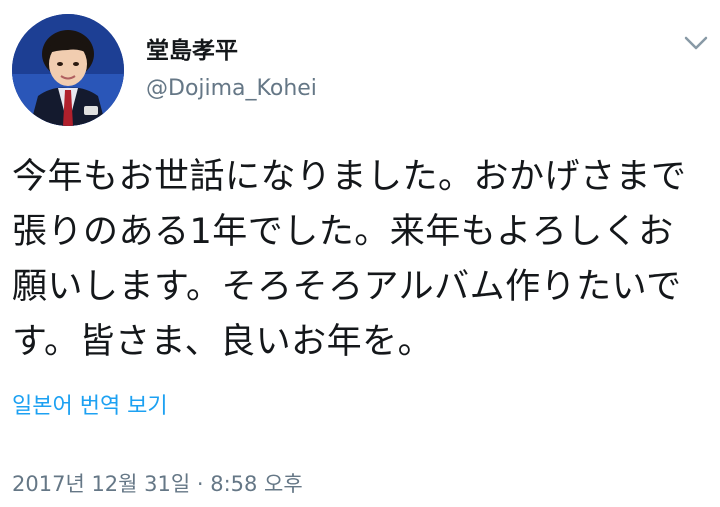 The image size is (720, 507). I want to click on avatar, so click(68, 70).